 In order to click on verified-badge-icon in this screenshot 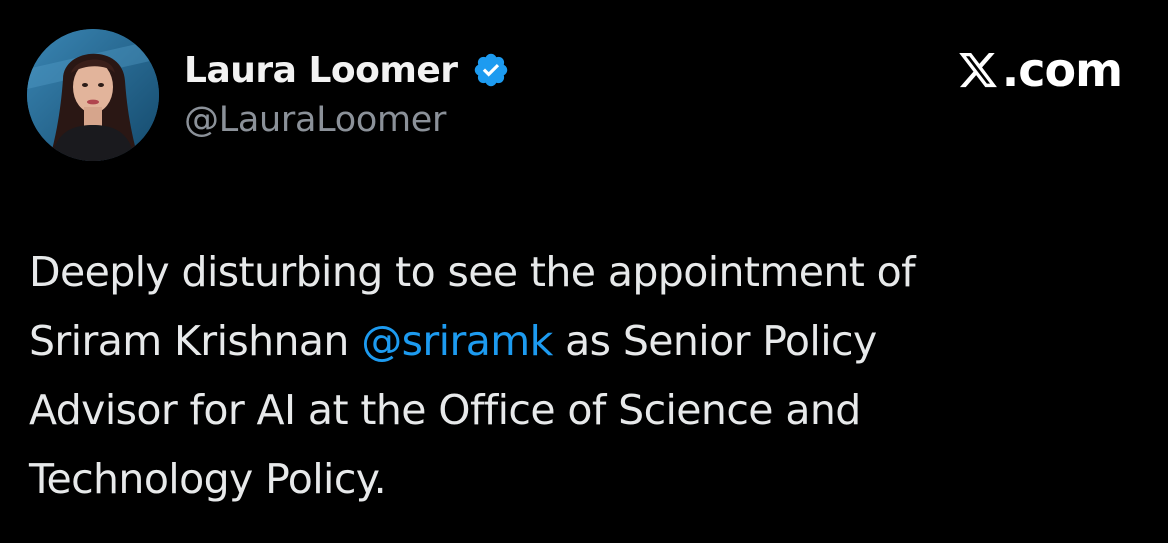, I will do `click(491, 70)`.